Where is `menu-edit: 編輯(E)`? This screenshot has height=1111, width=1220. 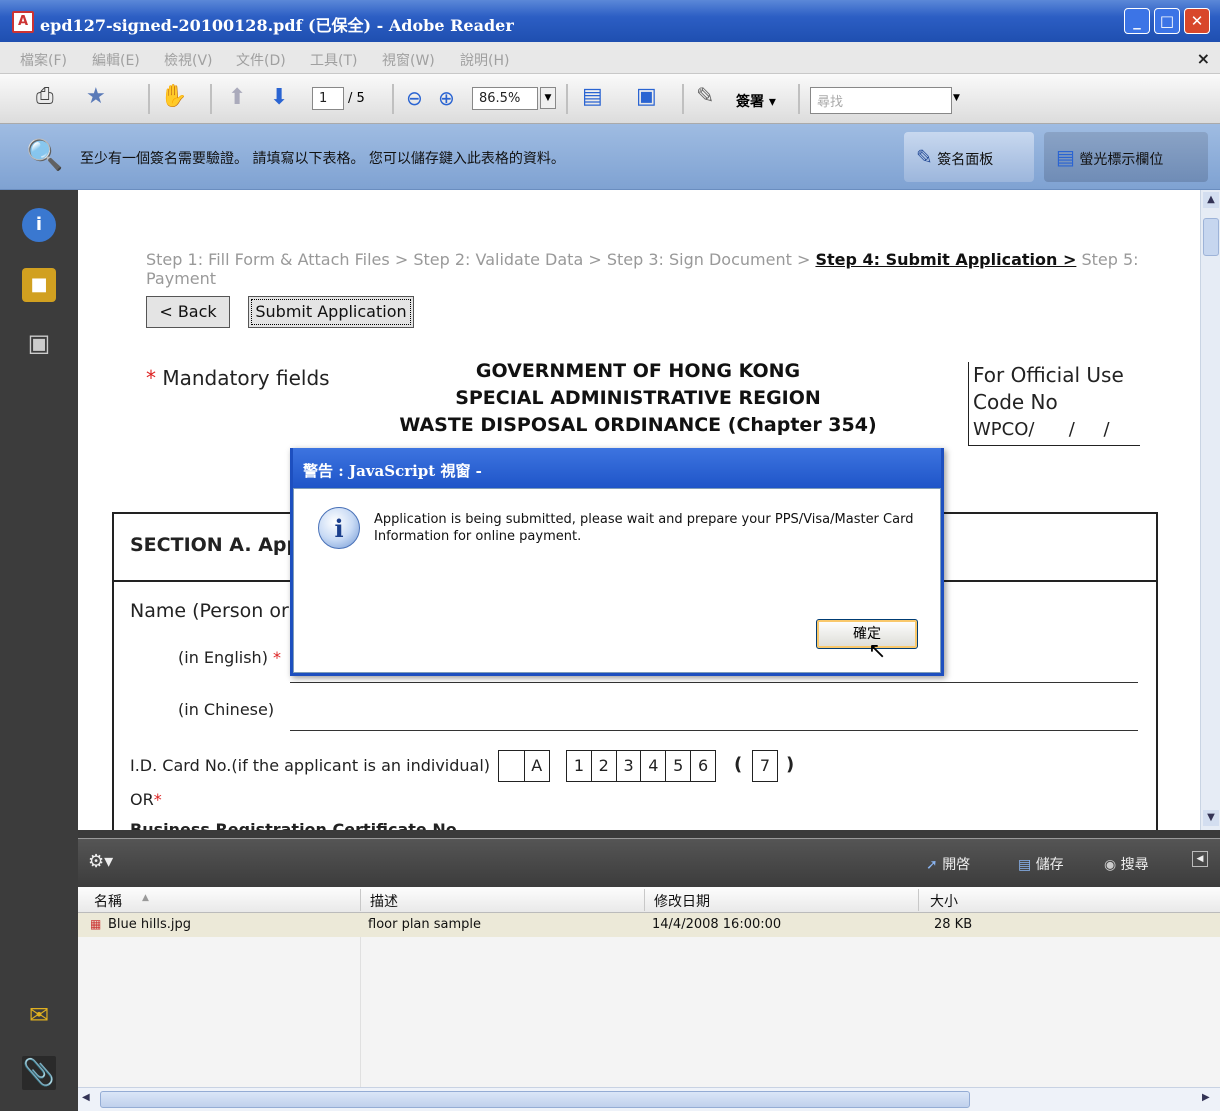 menu-edit: 編輯(E) is located at coordinates (116, 60).